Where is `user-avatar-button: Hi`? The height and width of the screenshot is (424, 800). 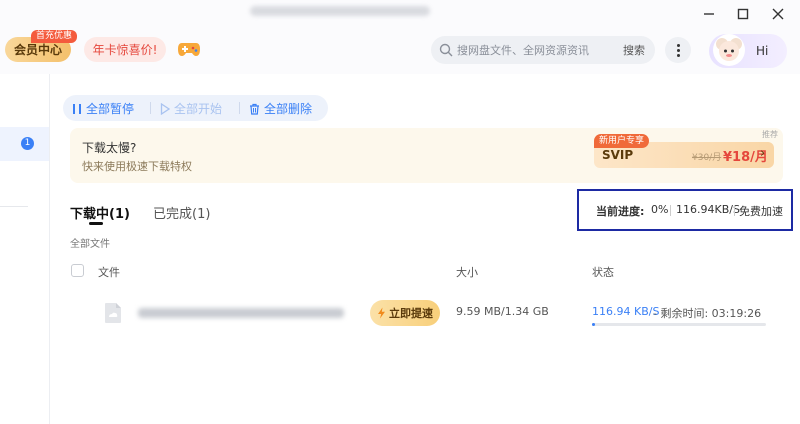
user-avatar-button: Hi is located at coordinates (748, 51).